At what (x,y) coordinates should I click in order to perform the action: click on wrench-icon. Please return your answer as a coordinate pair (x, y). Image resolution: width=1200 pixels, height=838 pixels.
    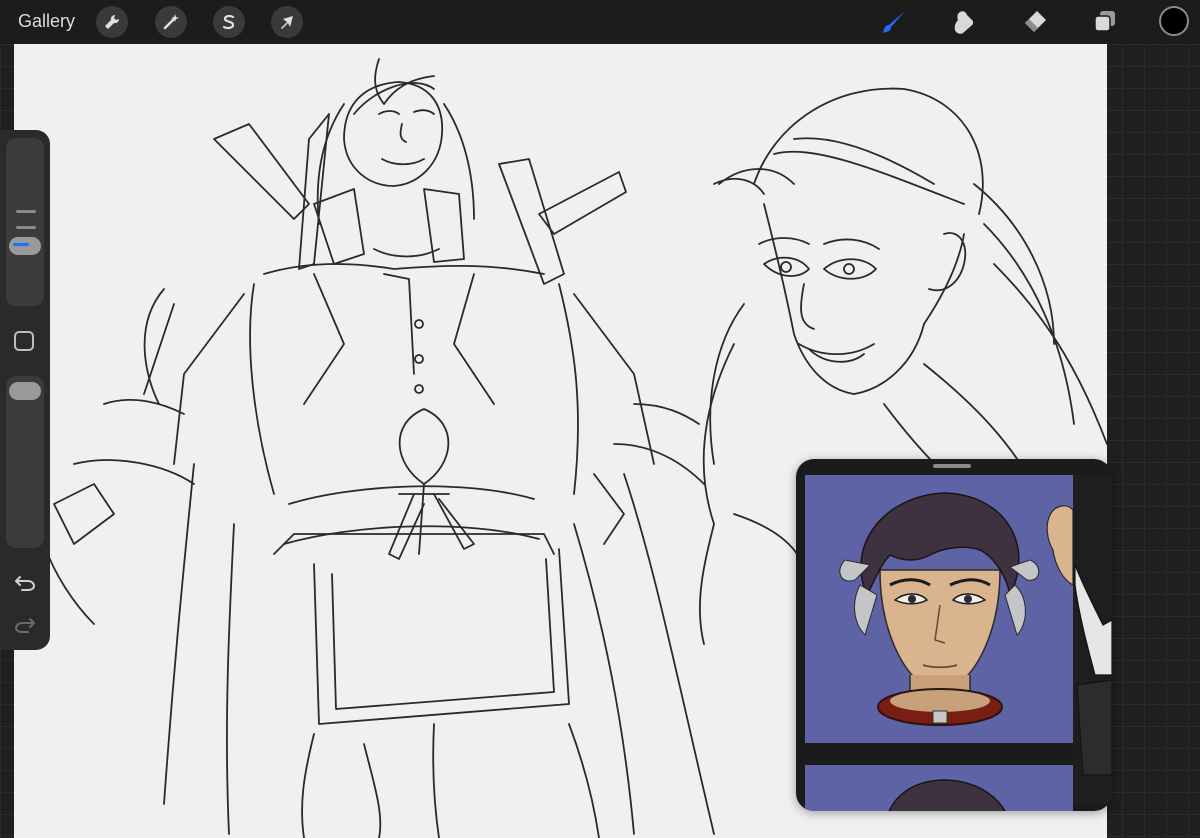
    Looking at the image, I should click on (112, 21).